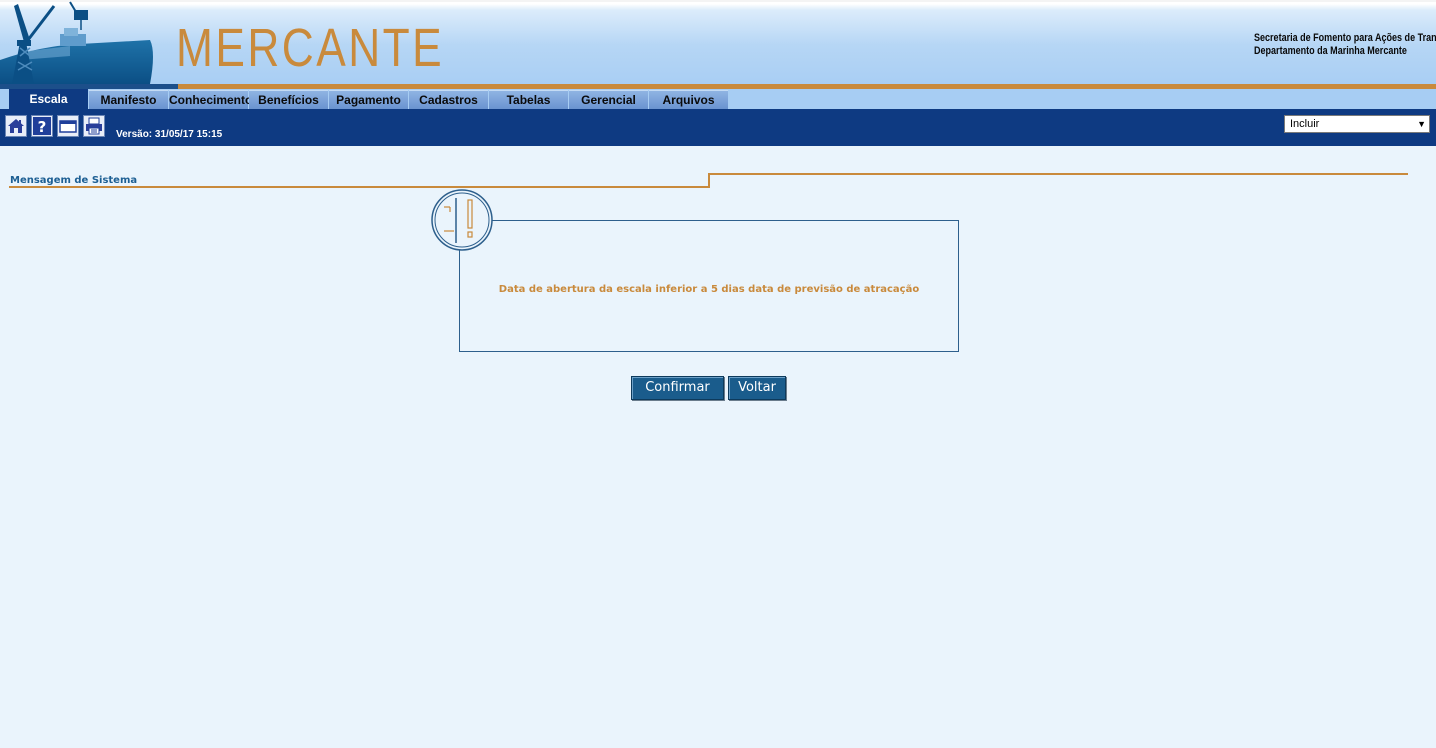 The width and height of the screenshot is (1436, 748). I want to click on tab-cadastros: Cadastros, so click(448, 99).